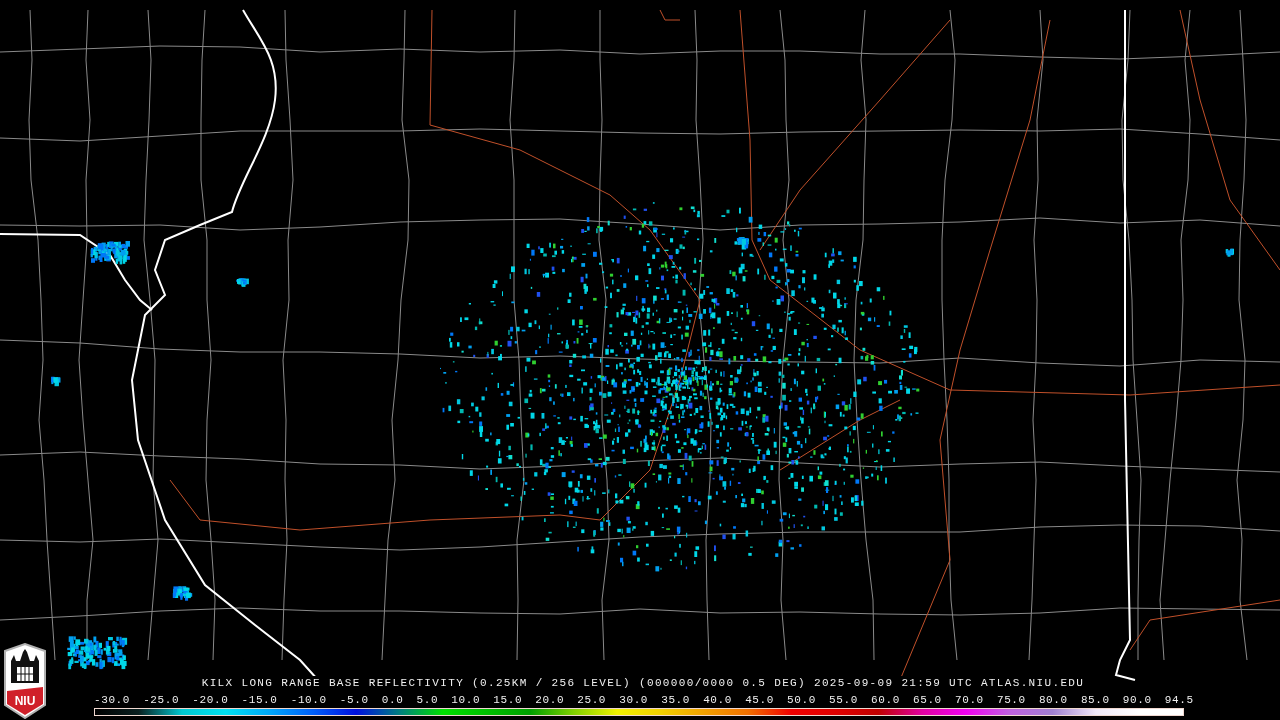 The width and height of the screenshot is (1280, 720). What do you see at coordinates (675, 700) in the screenshot?
I see `scale-label: 35.0` at bounding box center [675, 700].